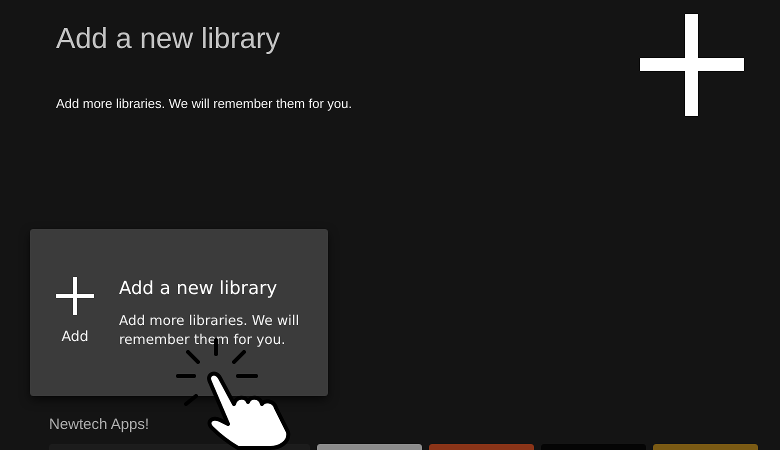 The height and width of the screenshot is (450, 780). What do you see at coordinates (204, 104) in the screenshot?
I see `page-subtitle: Add more libraries. We will remember them for you.` at bounding box center [204, 104].